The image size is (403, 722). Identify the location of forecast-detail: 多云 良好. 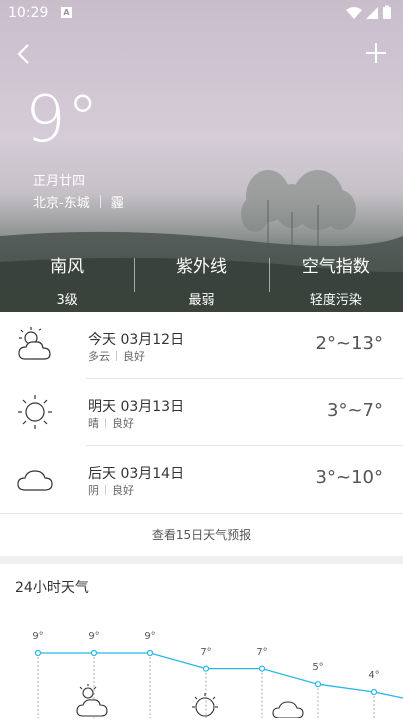
(116, 356).